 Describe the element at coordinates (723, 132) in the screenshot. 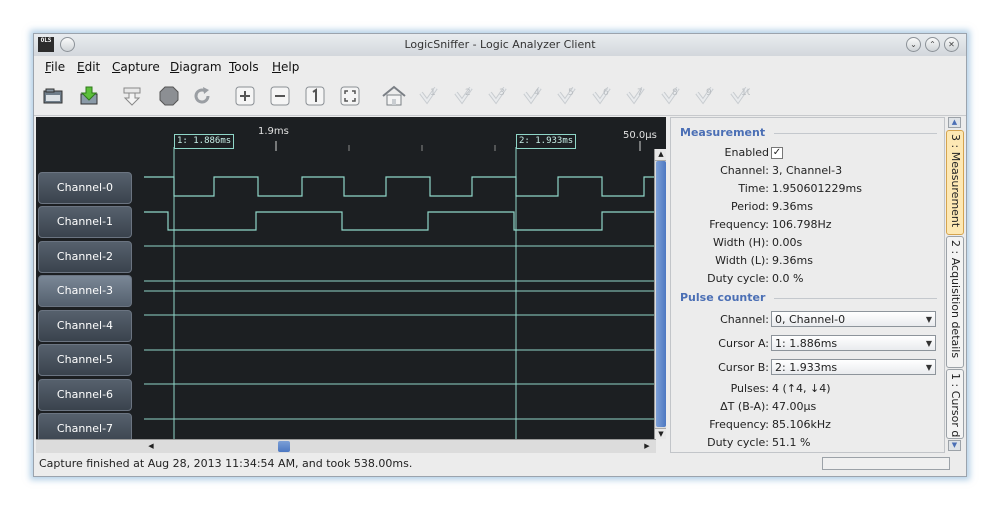

I see `measurement-section-title: Measurement` at that location.